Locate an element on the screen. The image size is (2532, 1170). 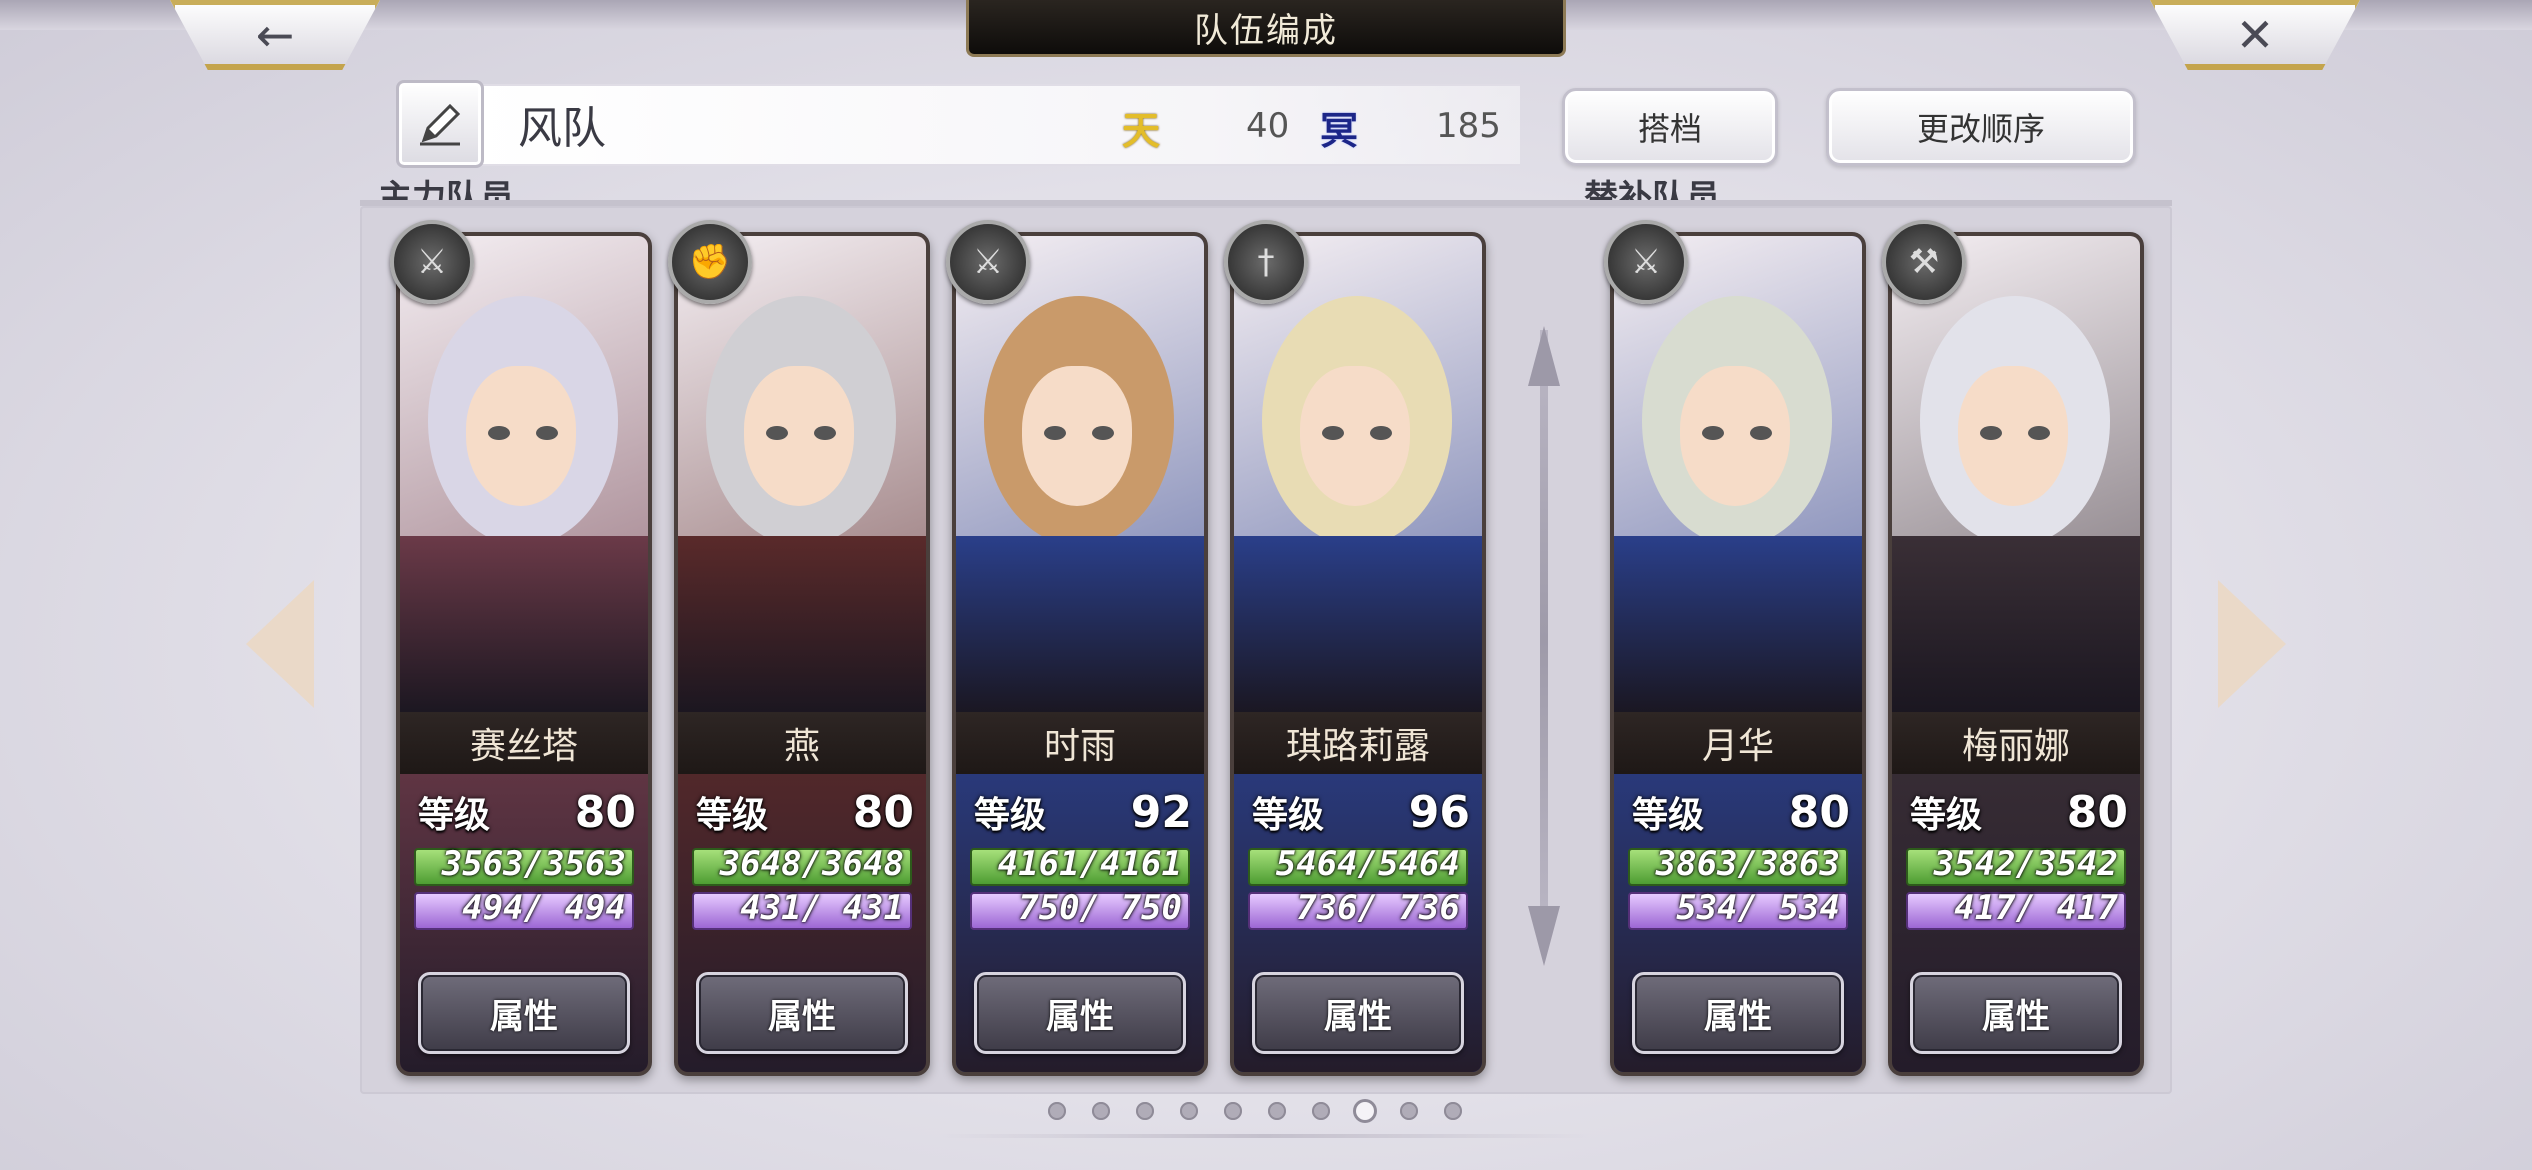
mp-bar: 431/ 431 is located at coordinates (802, 909).